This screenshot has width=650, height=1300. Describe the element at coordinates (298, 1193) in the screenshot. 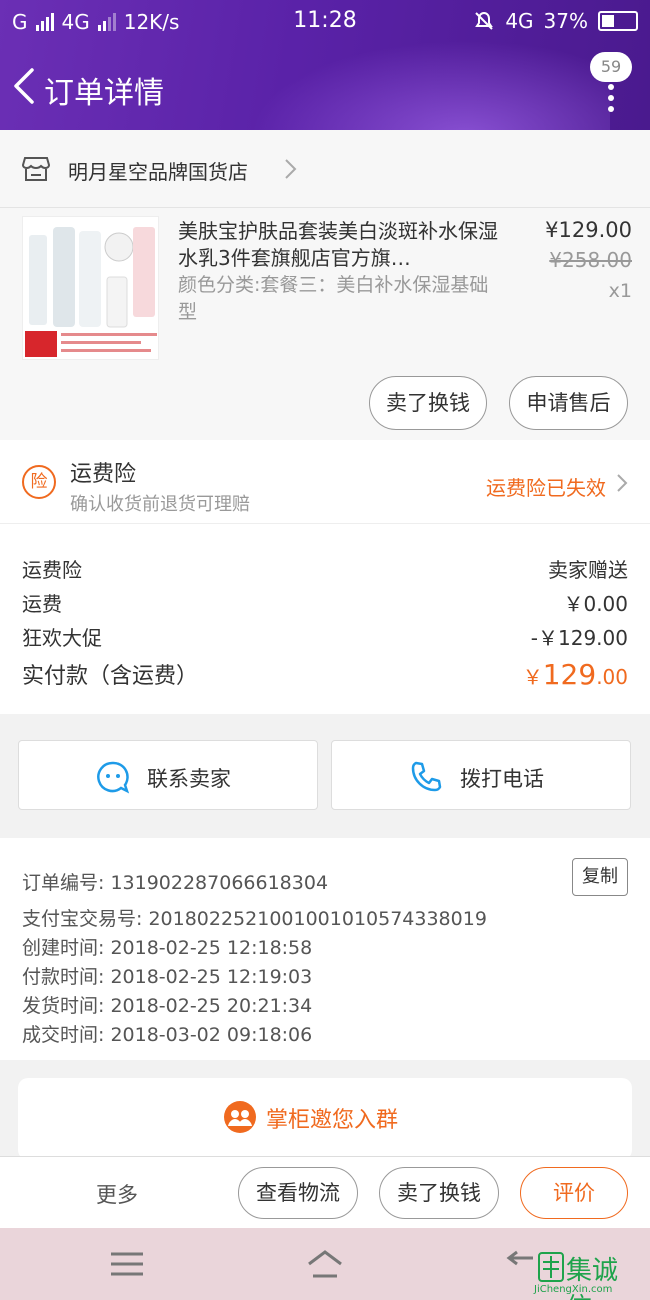

I see `view-logistics-button: 查看物流` at that location.